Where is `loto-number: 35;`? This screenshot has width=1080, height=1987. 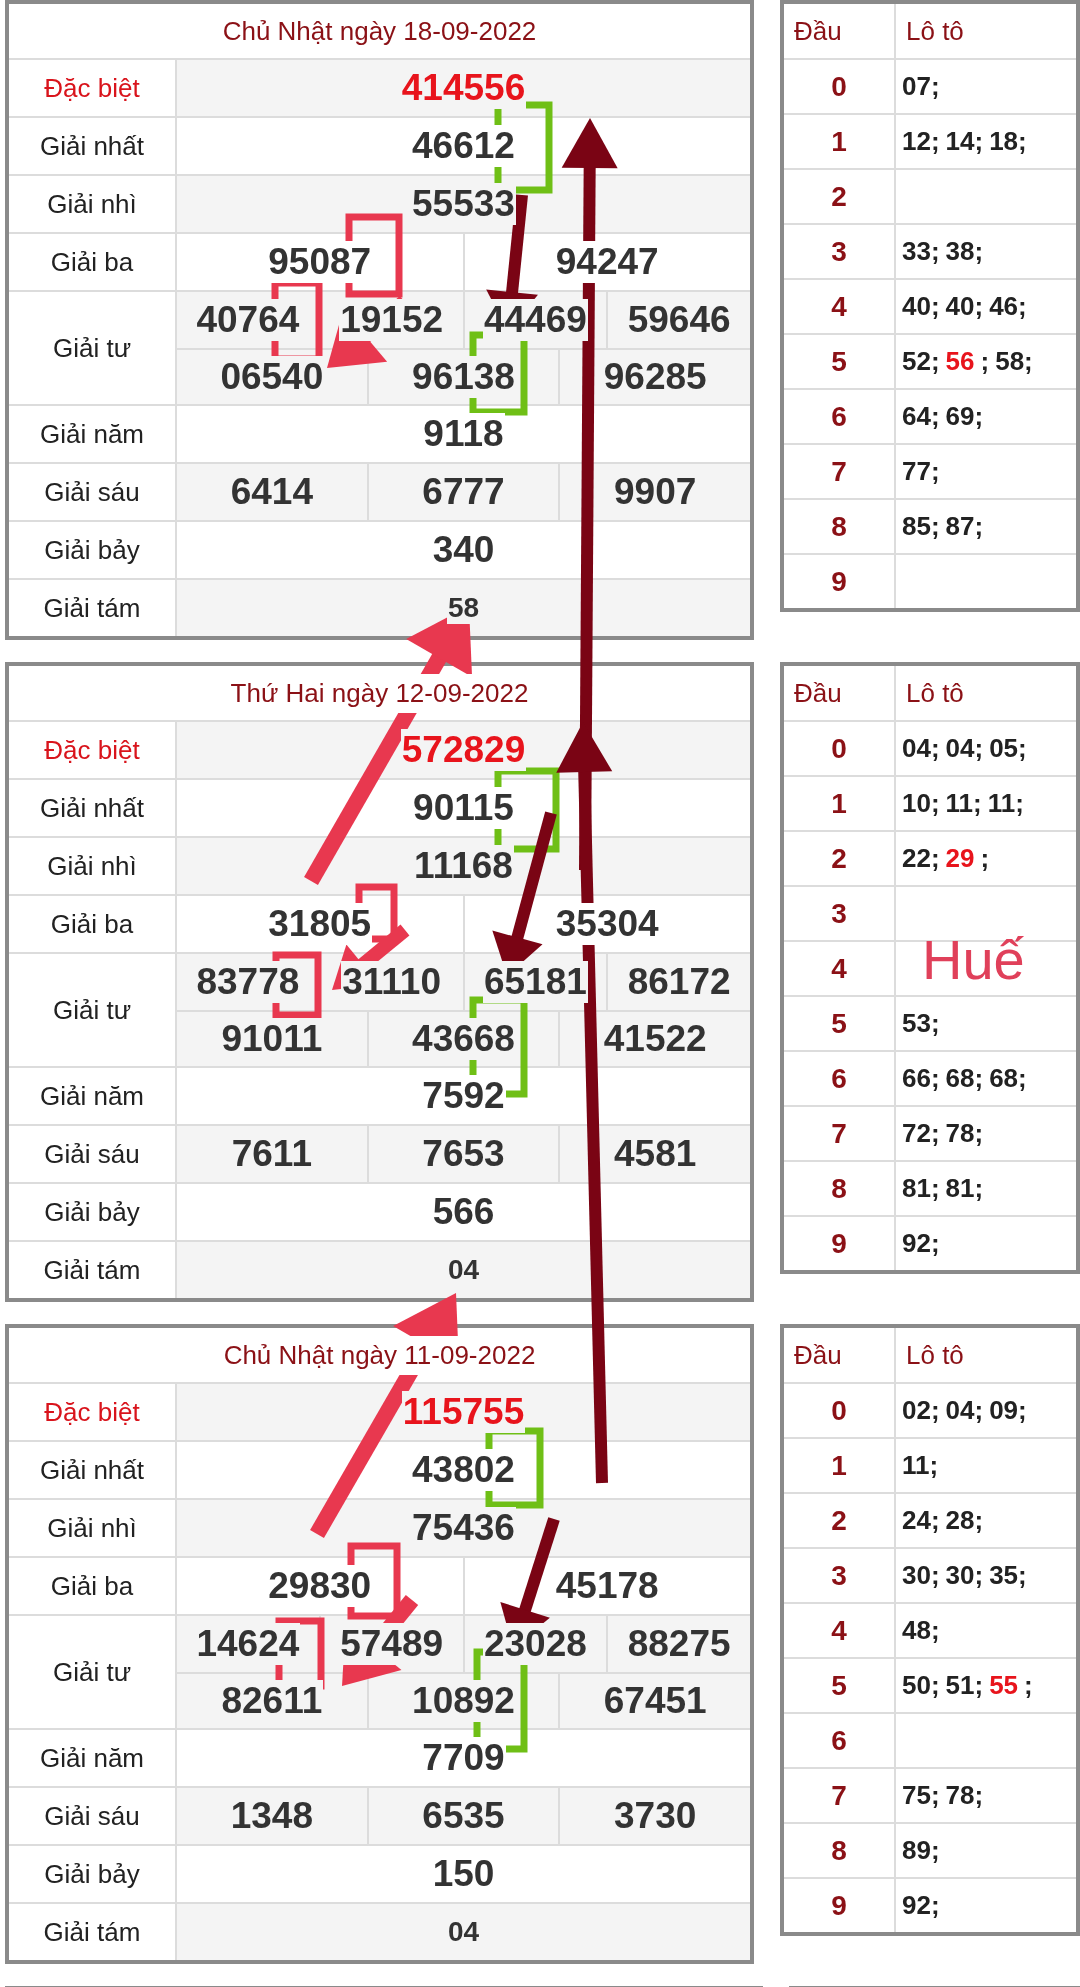 loto-number: 35; is located at coordinates (1008, 1575).